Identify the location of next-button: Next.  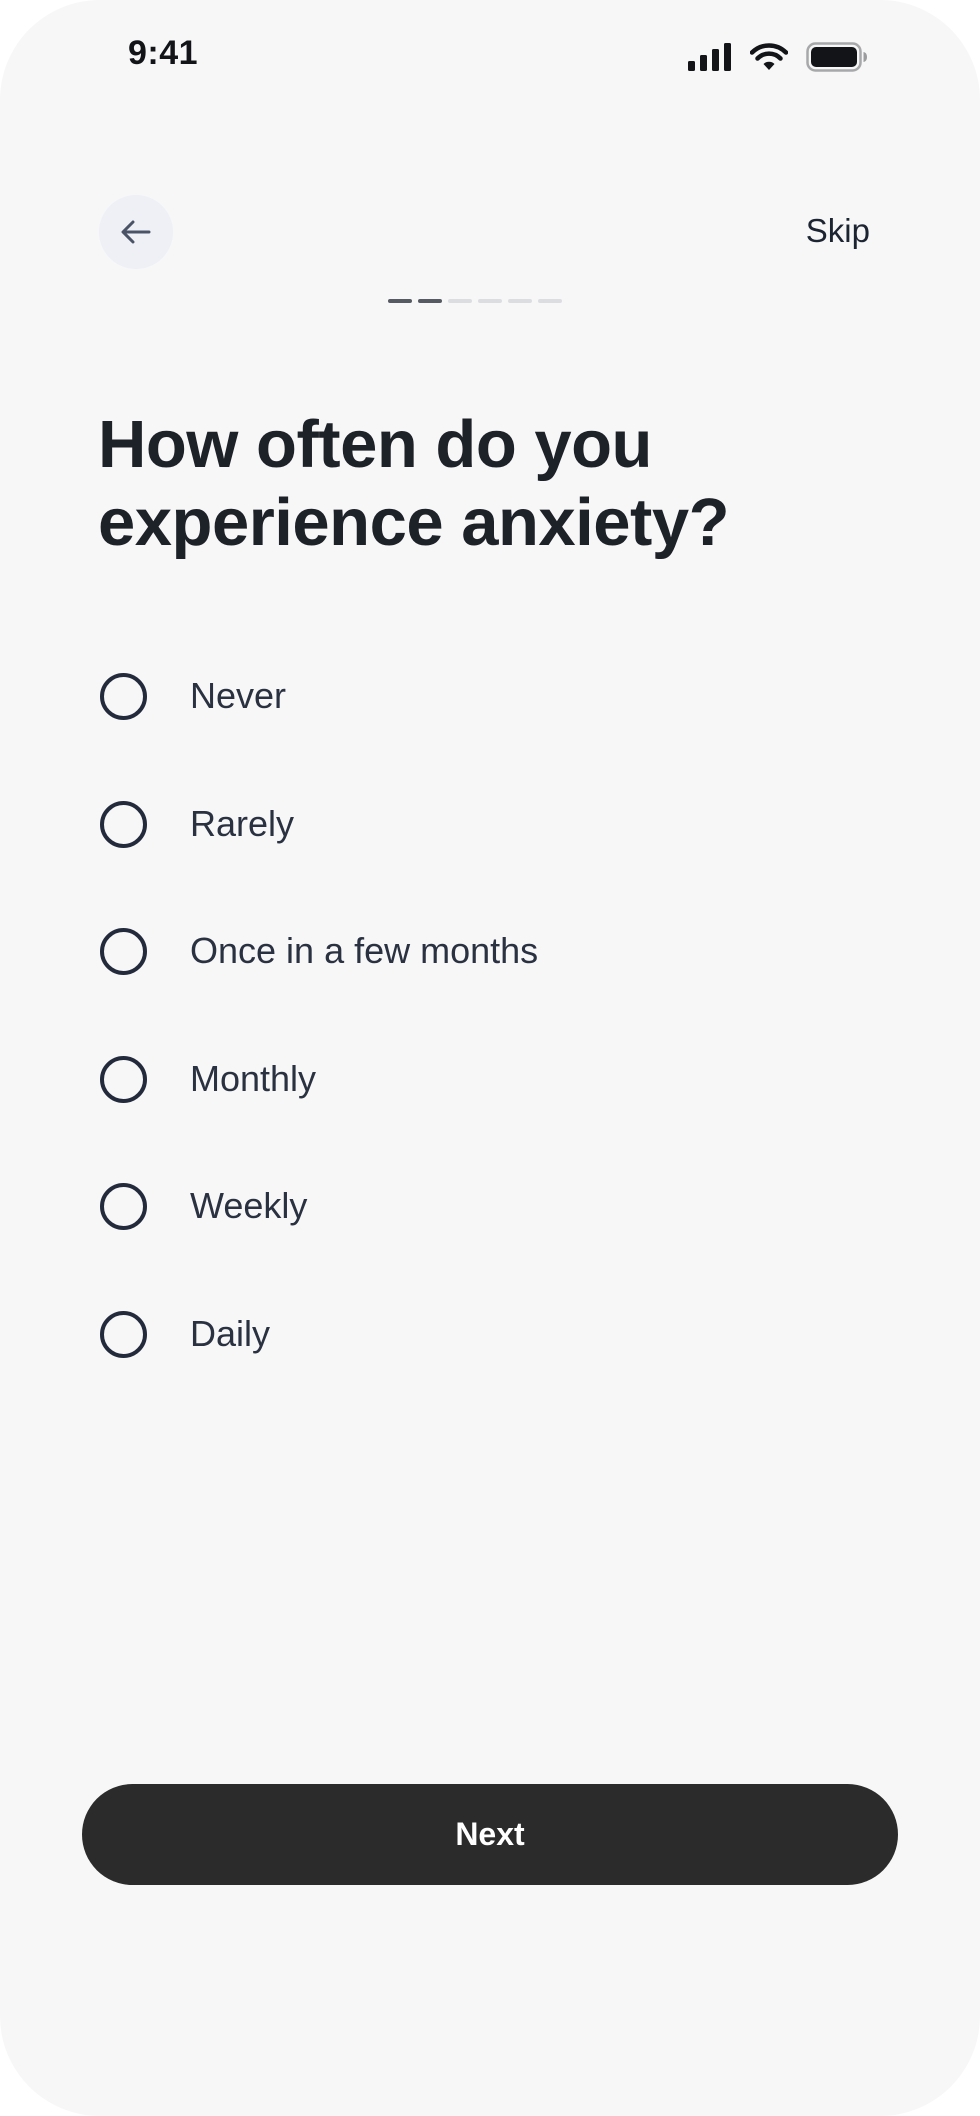
(490, 1834).